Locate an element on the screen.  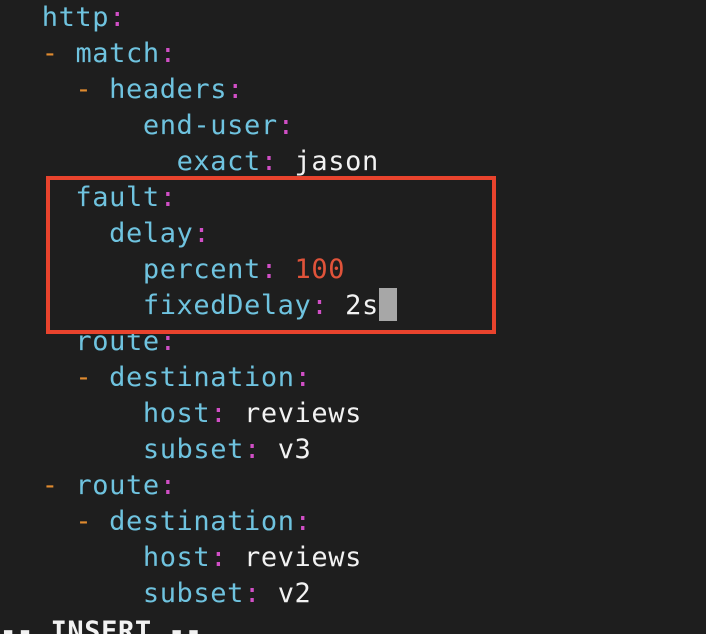
yaml-key: end-user is located at coordinates (210, 125).